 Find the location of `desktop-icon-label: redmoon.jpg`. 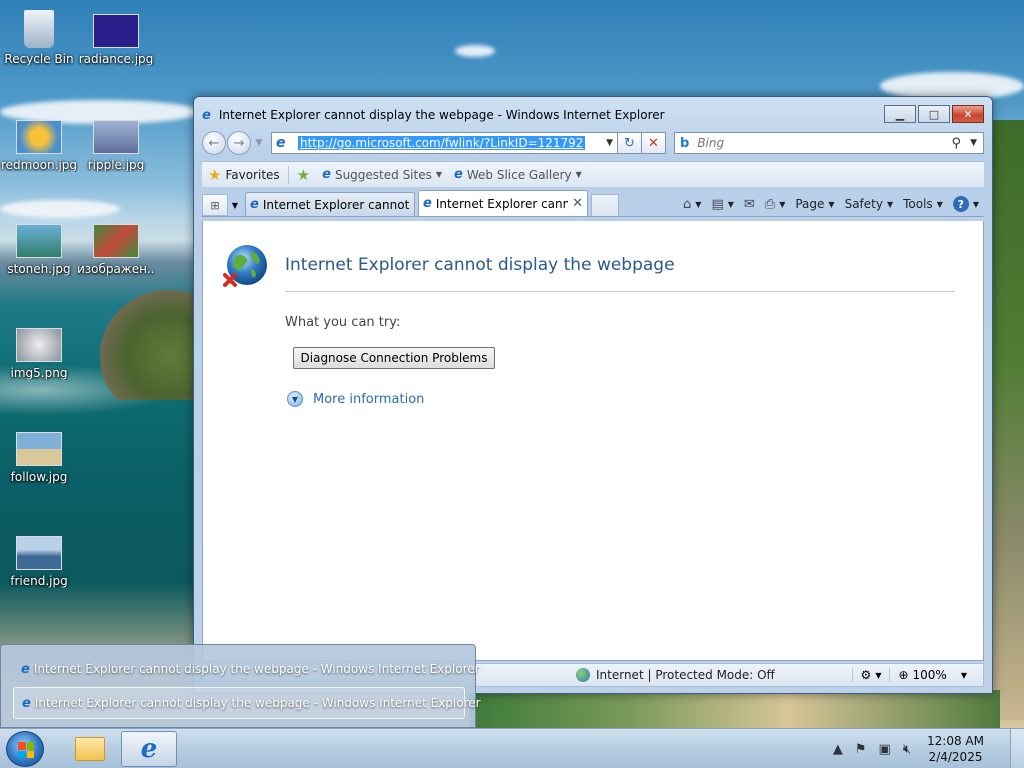

desktop-icon-label: redmoon.jpg is located at coordinates (39, 165).